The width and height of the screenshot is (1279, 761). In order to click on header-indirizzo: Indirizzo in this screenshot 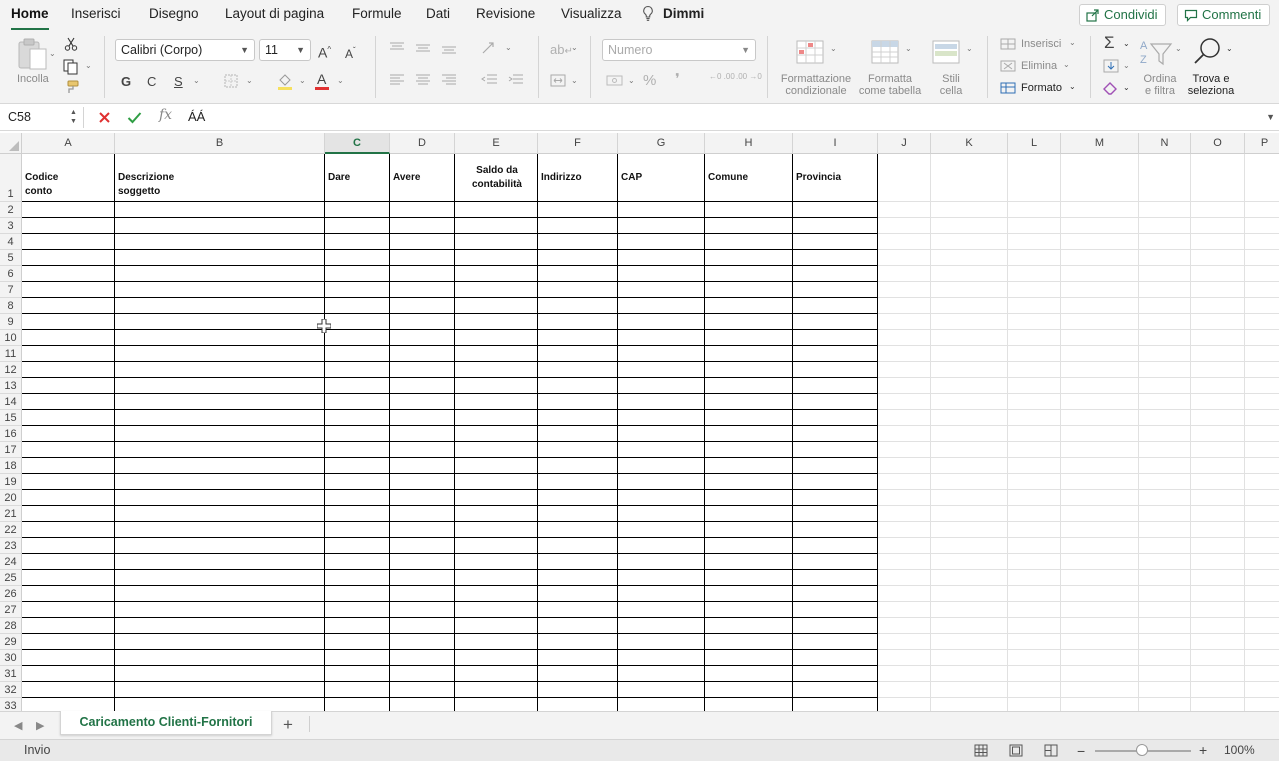, I will do `click(561, 178)`.